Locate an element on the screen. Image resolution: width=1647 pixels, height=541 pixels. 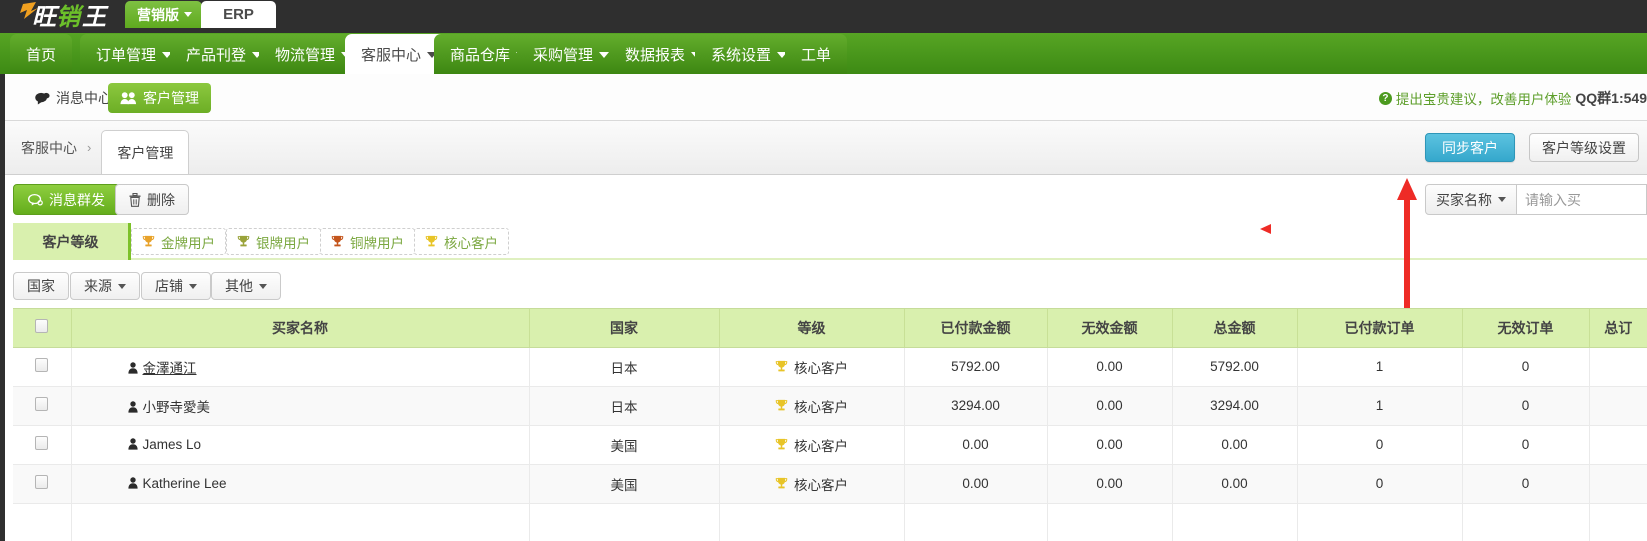
feedback-notice: ? 提出宝贵建议，改善用户体验 QQ群1:549 is located at coordinates (1512, 98).